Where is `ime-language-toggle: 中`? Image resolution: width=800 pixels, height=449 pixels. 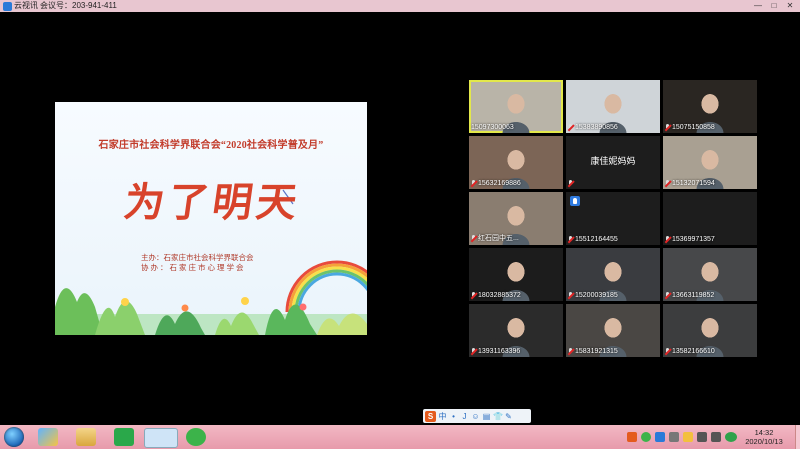
ime-language-toggle: 中 is located at coordinates (442, 416).